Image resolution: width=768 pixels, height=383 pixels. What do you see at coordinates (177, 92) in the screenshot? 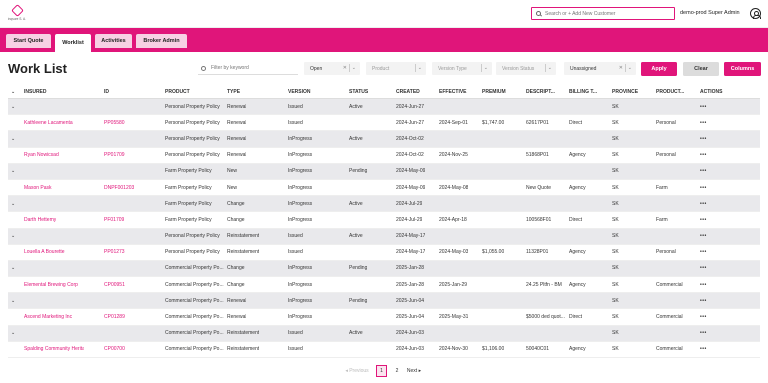
I see `col-product: PRODUCT` at bounding box center [177, 92].